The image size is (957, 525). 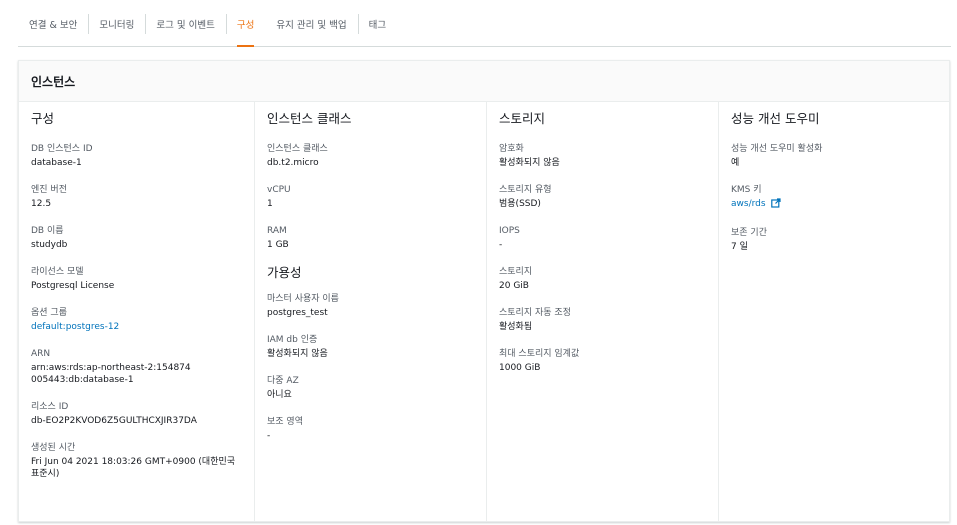 What do you see at coordinates (279, 190) in the screenshot?
I see `field-label: vCPU` at bounding box center [279, 190].